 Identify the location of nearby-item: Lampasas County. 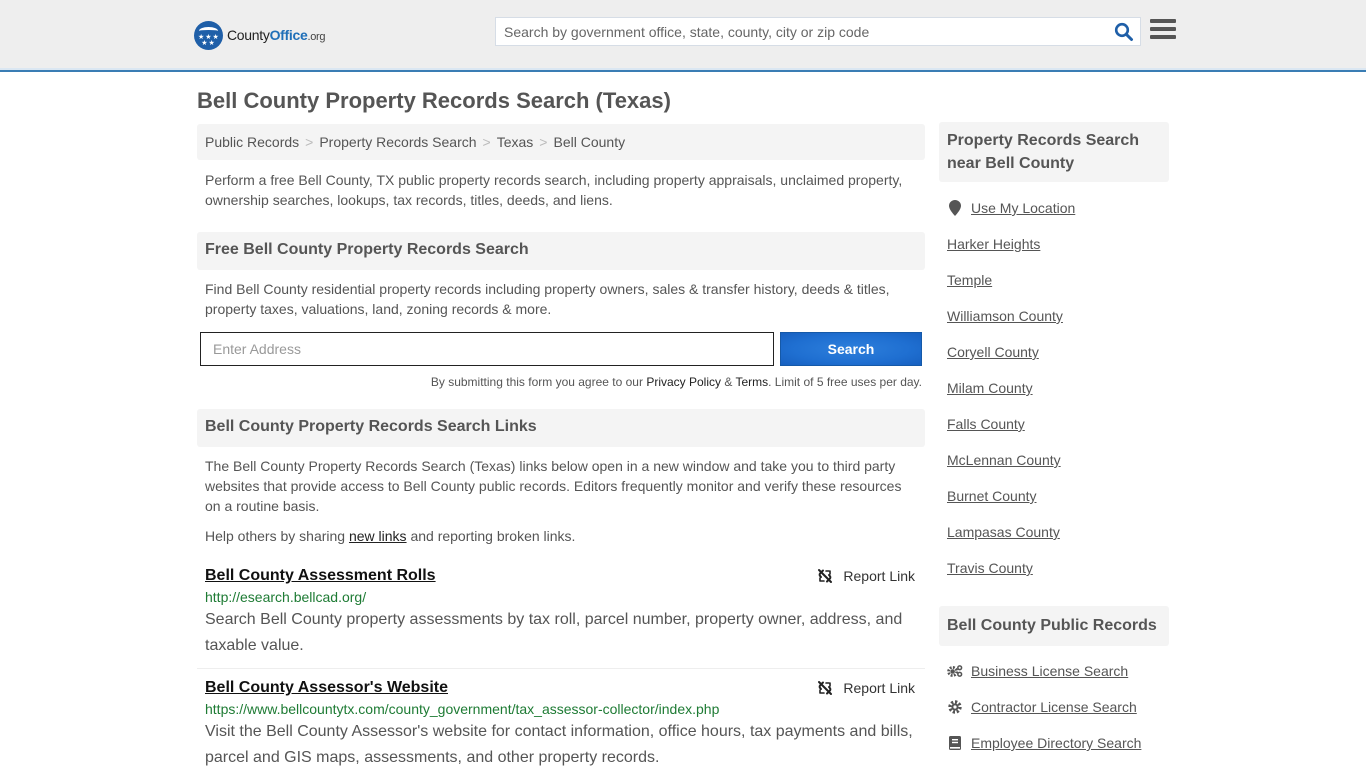
(1054, 532).